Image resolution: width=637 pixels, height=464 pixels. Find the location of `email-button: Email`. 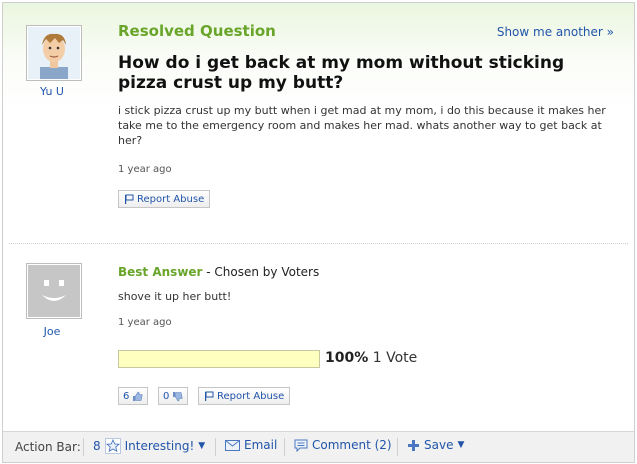

email-button: Email is located at coordinates (251, 445).